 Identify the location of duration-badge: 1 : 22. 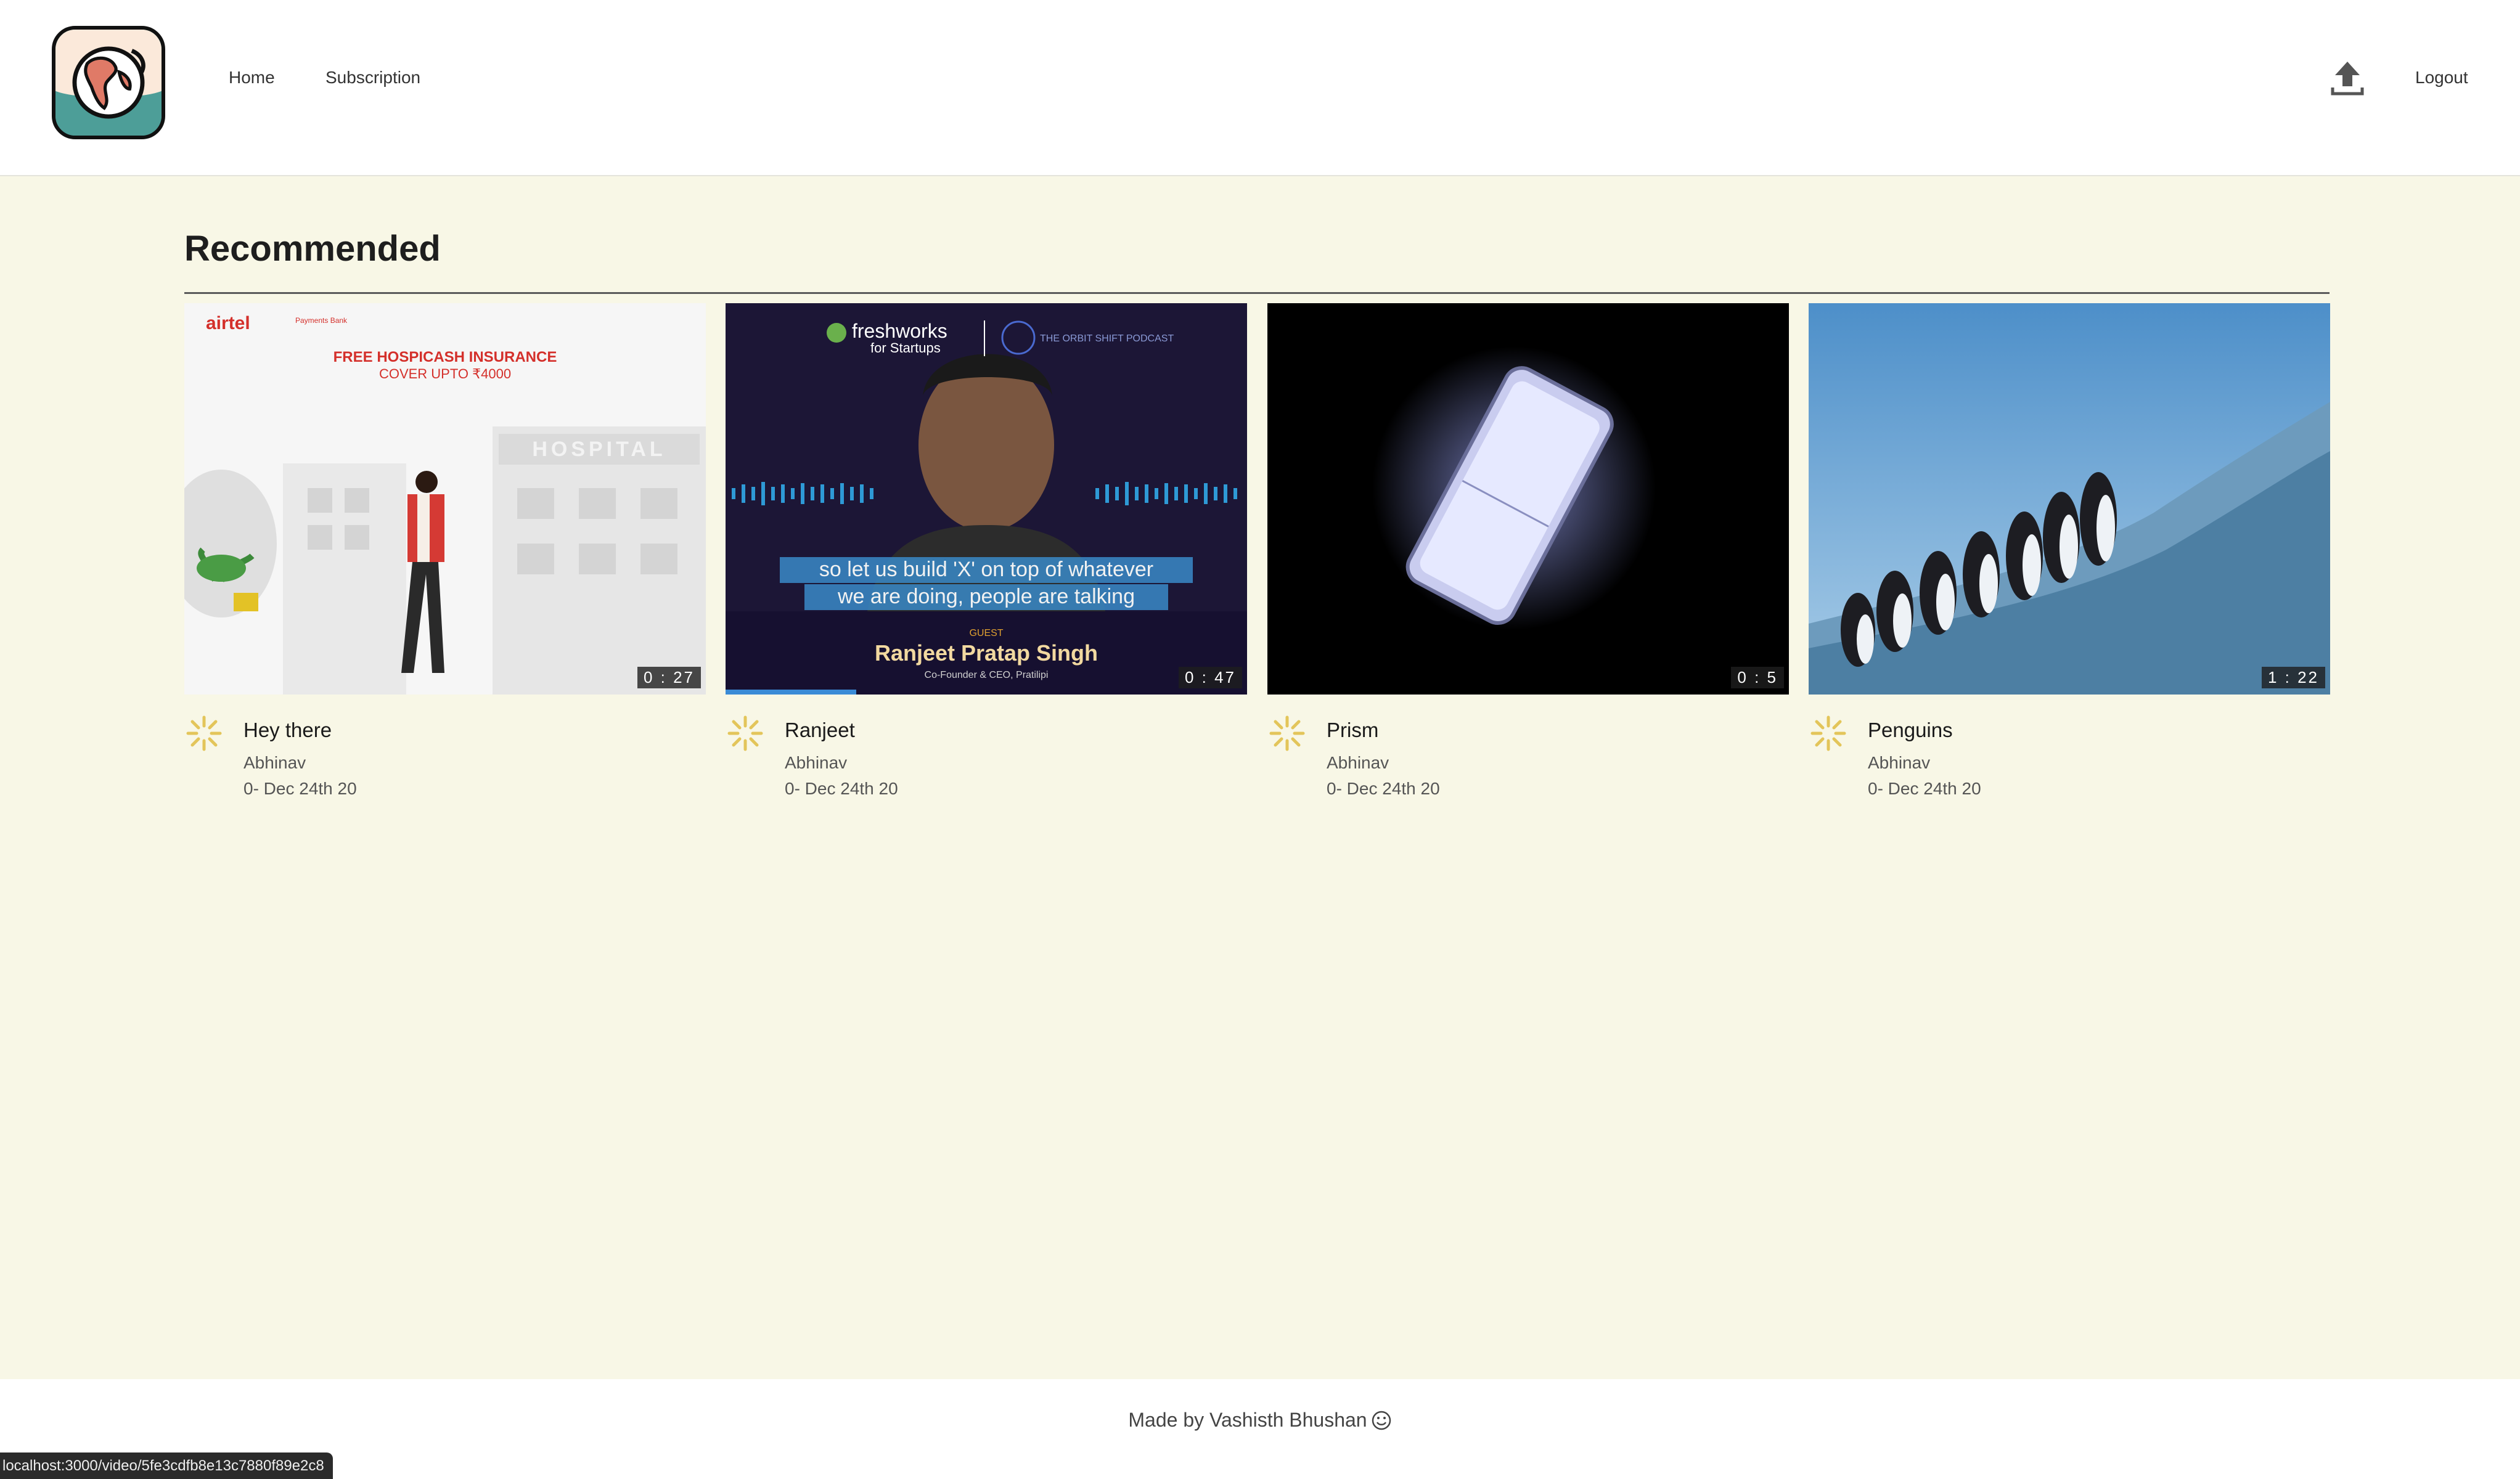
(2293, 677).